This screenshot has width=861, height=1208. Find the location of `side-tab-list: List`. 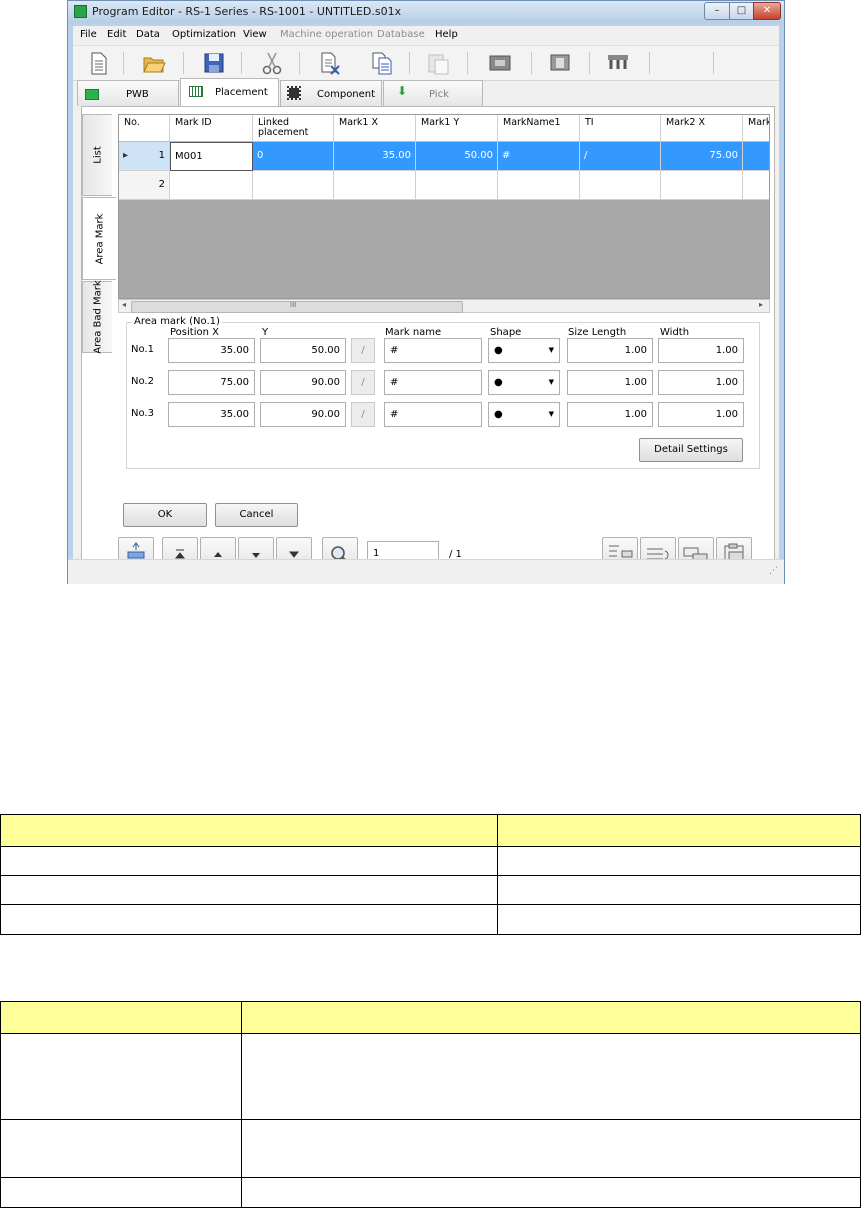

side-tab-list: List is located at coordinates (97, 155).